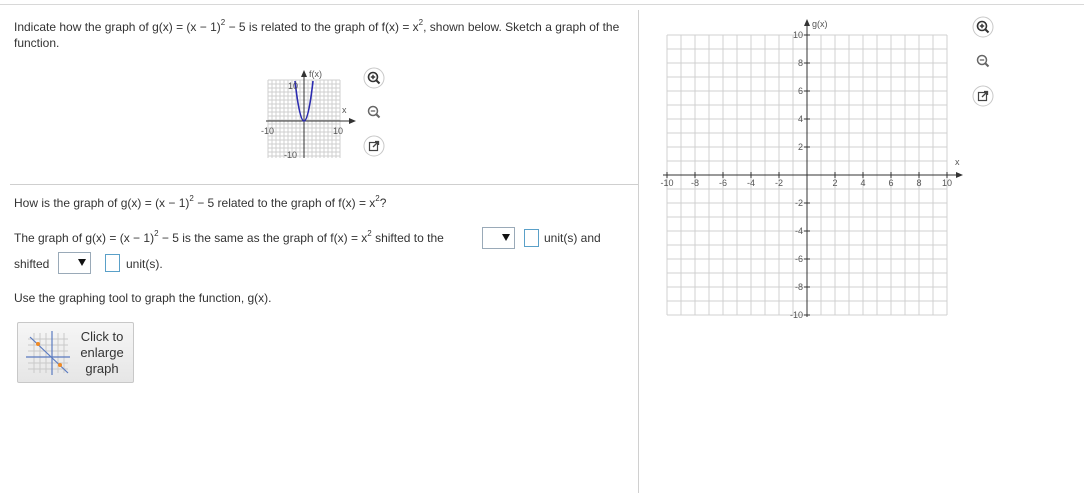 Image resolution: width=1084 pixels, height=493 pixels. What do you see at coordinates (48, 353) in the screenshot?
I see `graph-thumbnail-icon` at bounding box center [48, 353].